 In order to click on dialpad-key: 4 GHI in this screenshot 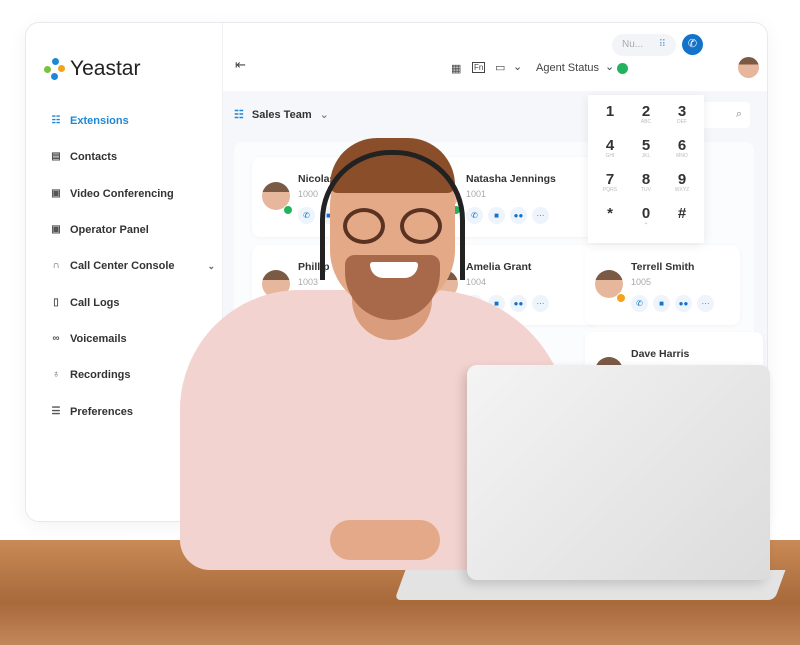, I will do `click(610, 152)`.